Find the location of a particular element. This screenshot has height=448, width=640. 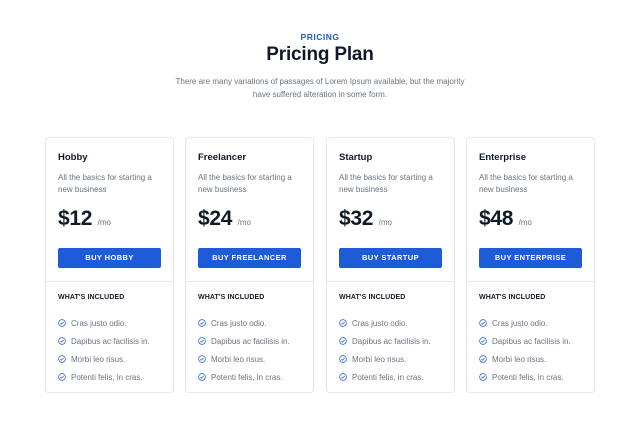

page-title: Pricing Plan is located at coordinates (320, 54).